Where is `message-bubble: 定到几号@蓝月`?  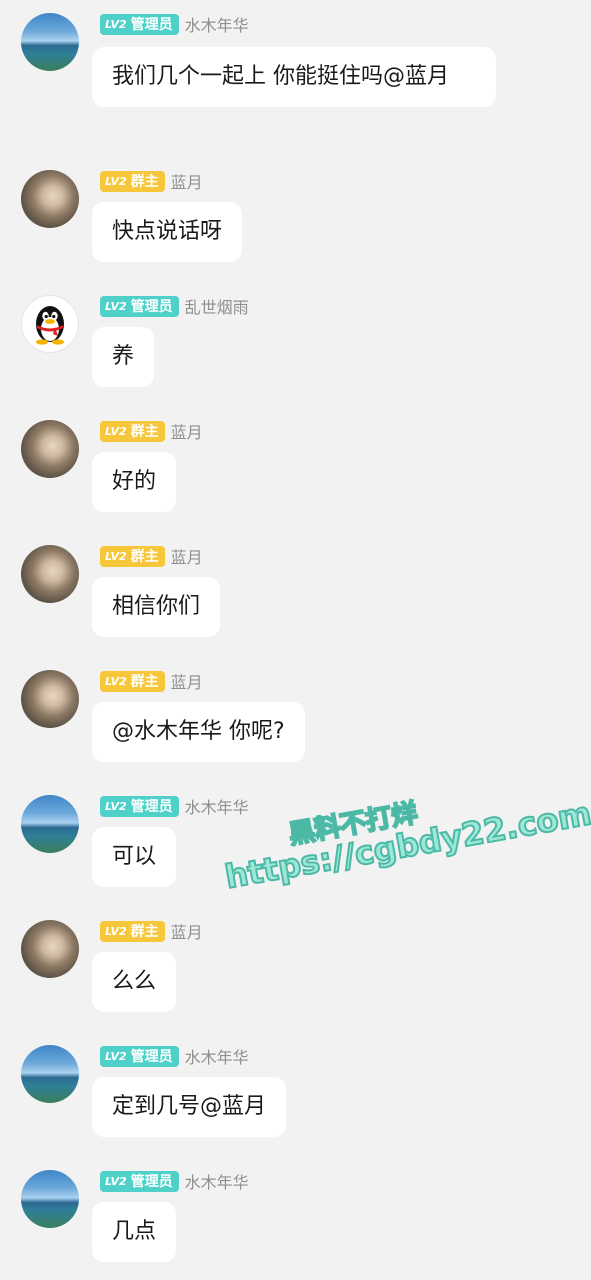
message-bubble: 定到几号@蓝月 is located at coordinates (189, 1107).